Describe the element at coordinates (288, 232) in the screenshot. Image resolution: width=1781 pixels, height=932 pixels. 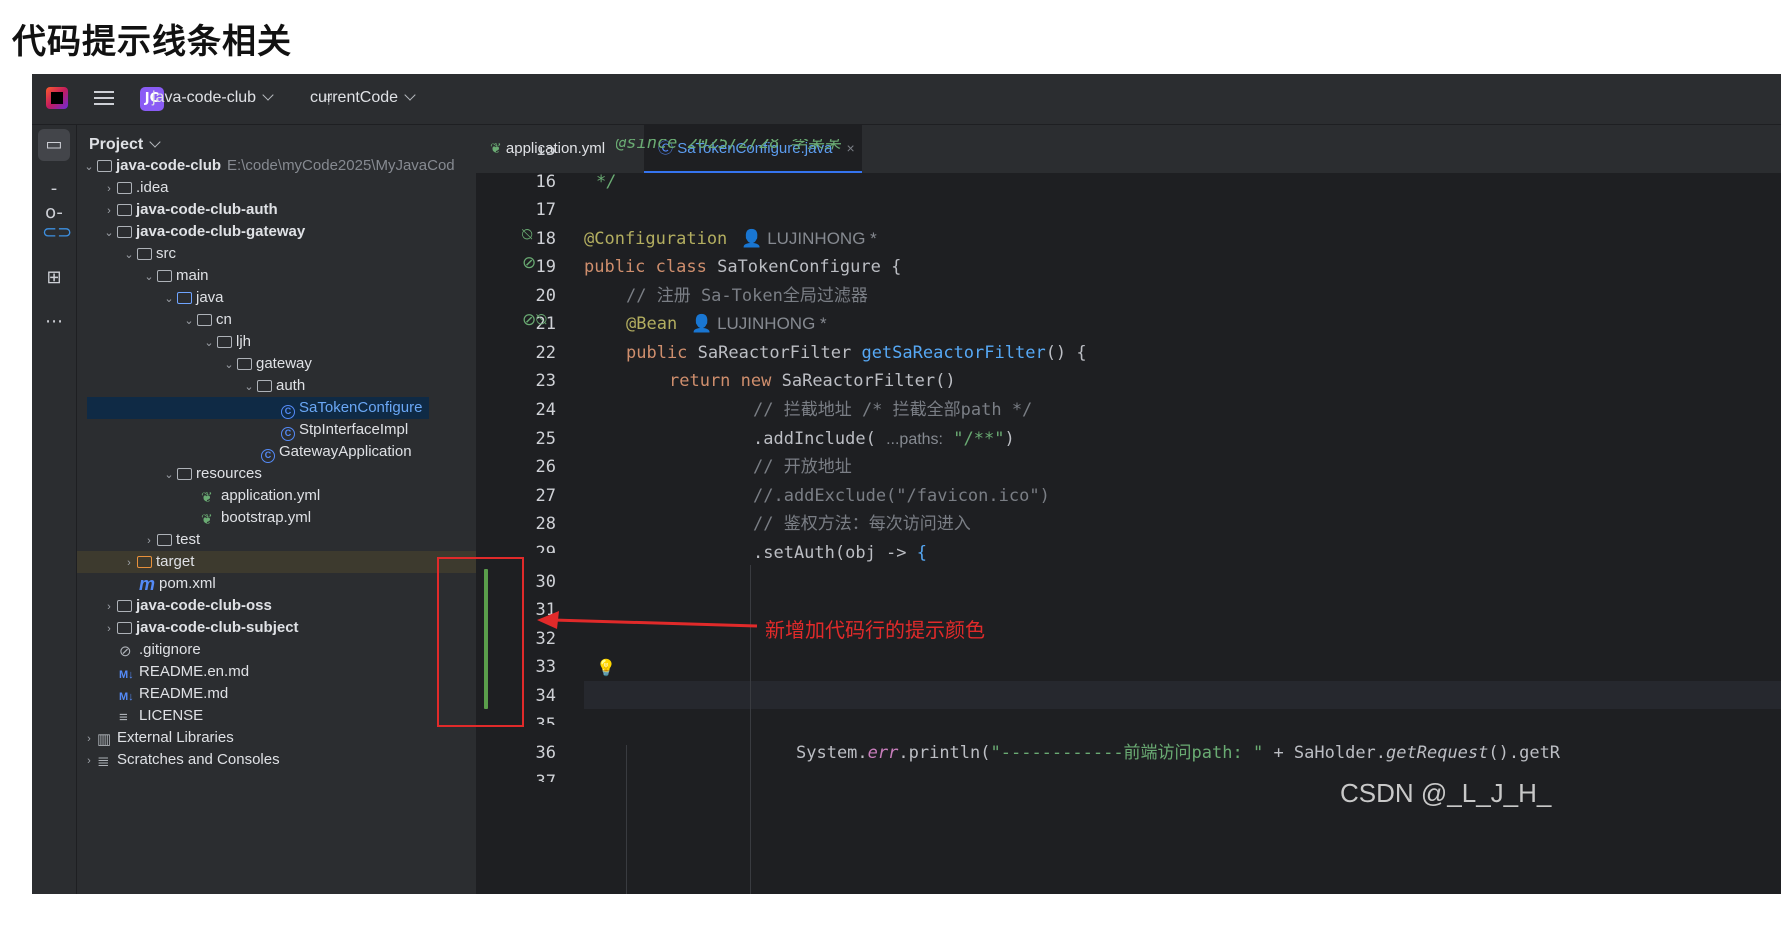
I see `tree-item: ⌄ java-code-club-gateway` at that location.